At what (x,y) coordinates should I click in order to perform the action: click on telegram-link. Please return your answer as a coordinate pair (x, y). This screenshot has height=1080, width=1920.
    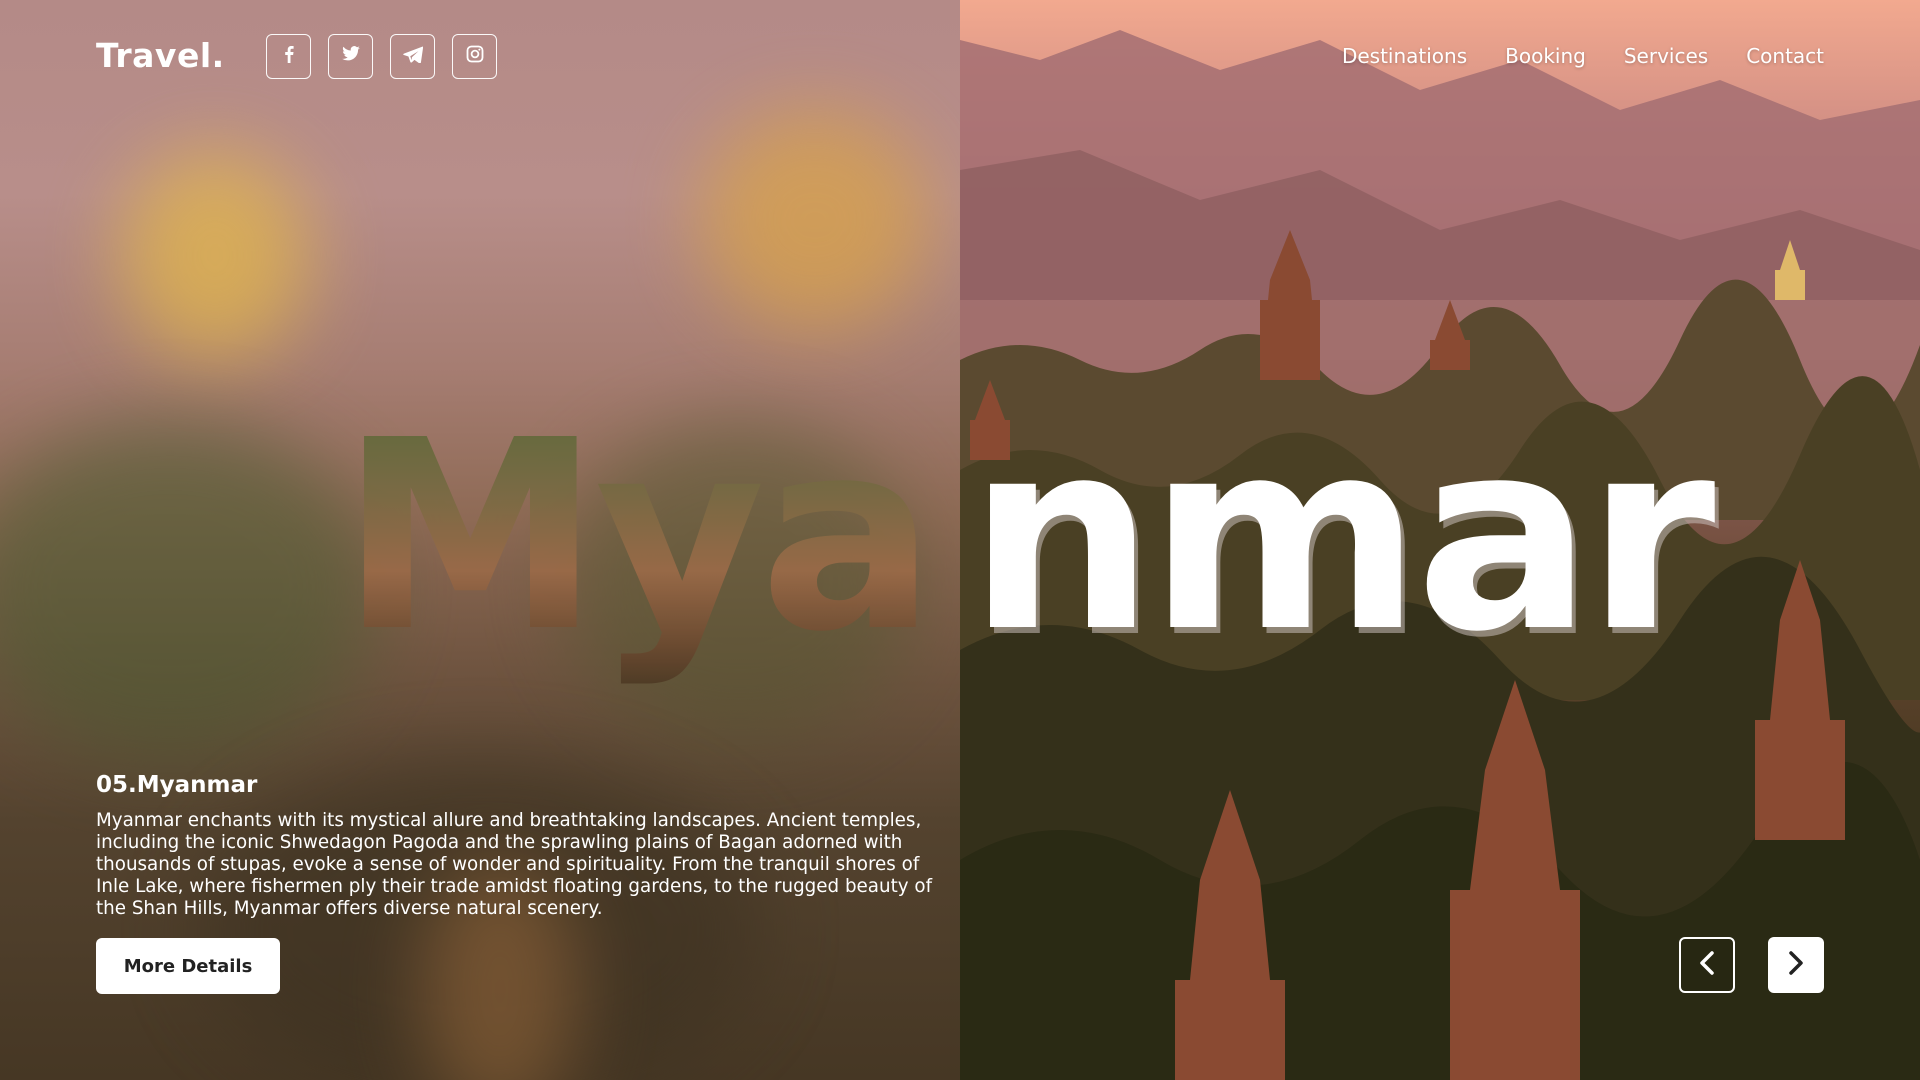
    Looking at the image, I should click on (412, 56).